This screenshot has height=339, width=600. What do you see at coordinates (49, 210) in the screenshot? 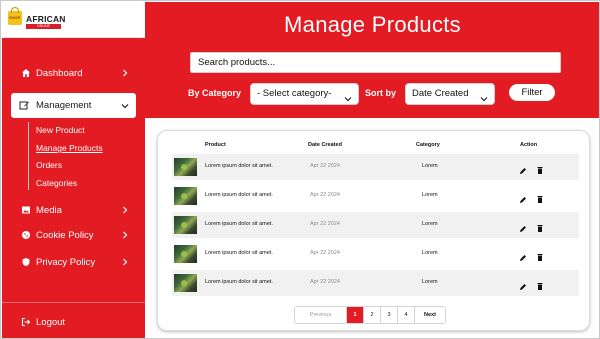
I see `sidebar-item-label: Media` at bounding box center [49, 210].